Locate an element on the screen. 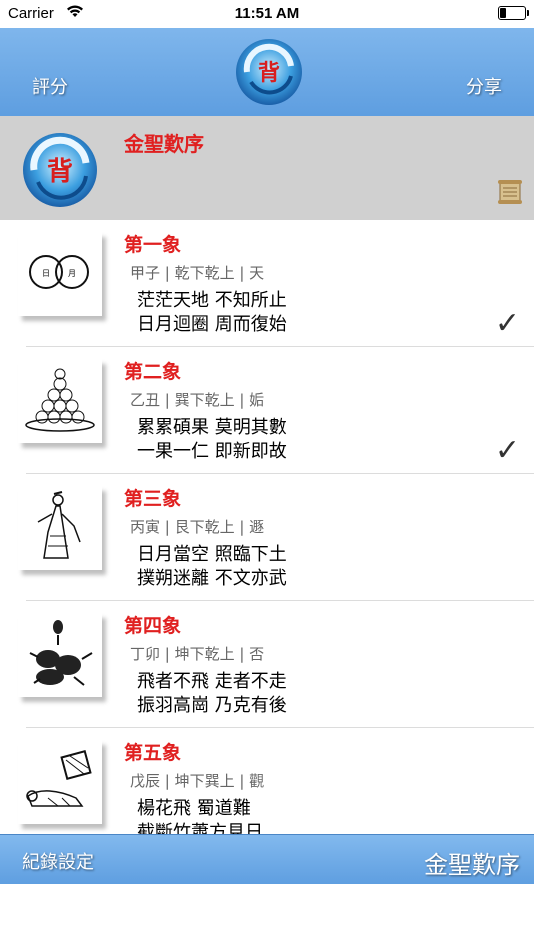 The width and height of the screenshot is (534, 950). status-time: 11:51 AM is located at coordinates (267, 13).